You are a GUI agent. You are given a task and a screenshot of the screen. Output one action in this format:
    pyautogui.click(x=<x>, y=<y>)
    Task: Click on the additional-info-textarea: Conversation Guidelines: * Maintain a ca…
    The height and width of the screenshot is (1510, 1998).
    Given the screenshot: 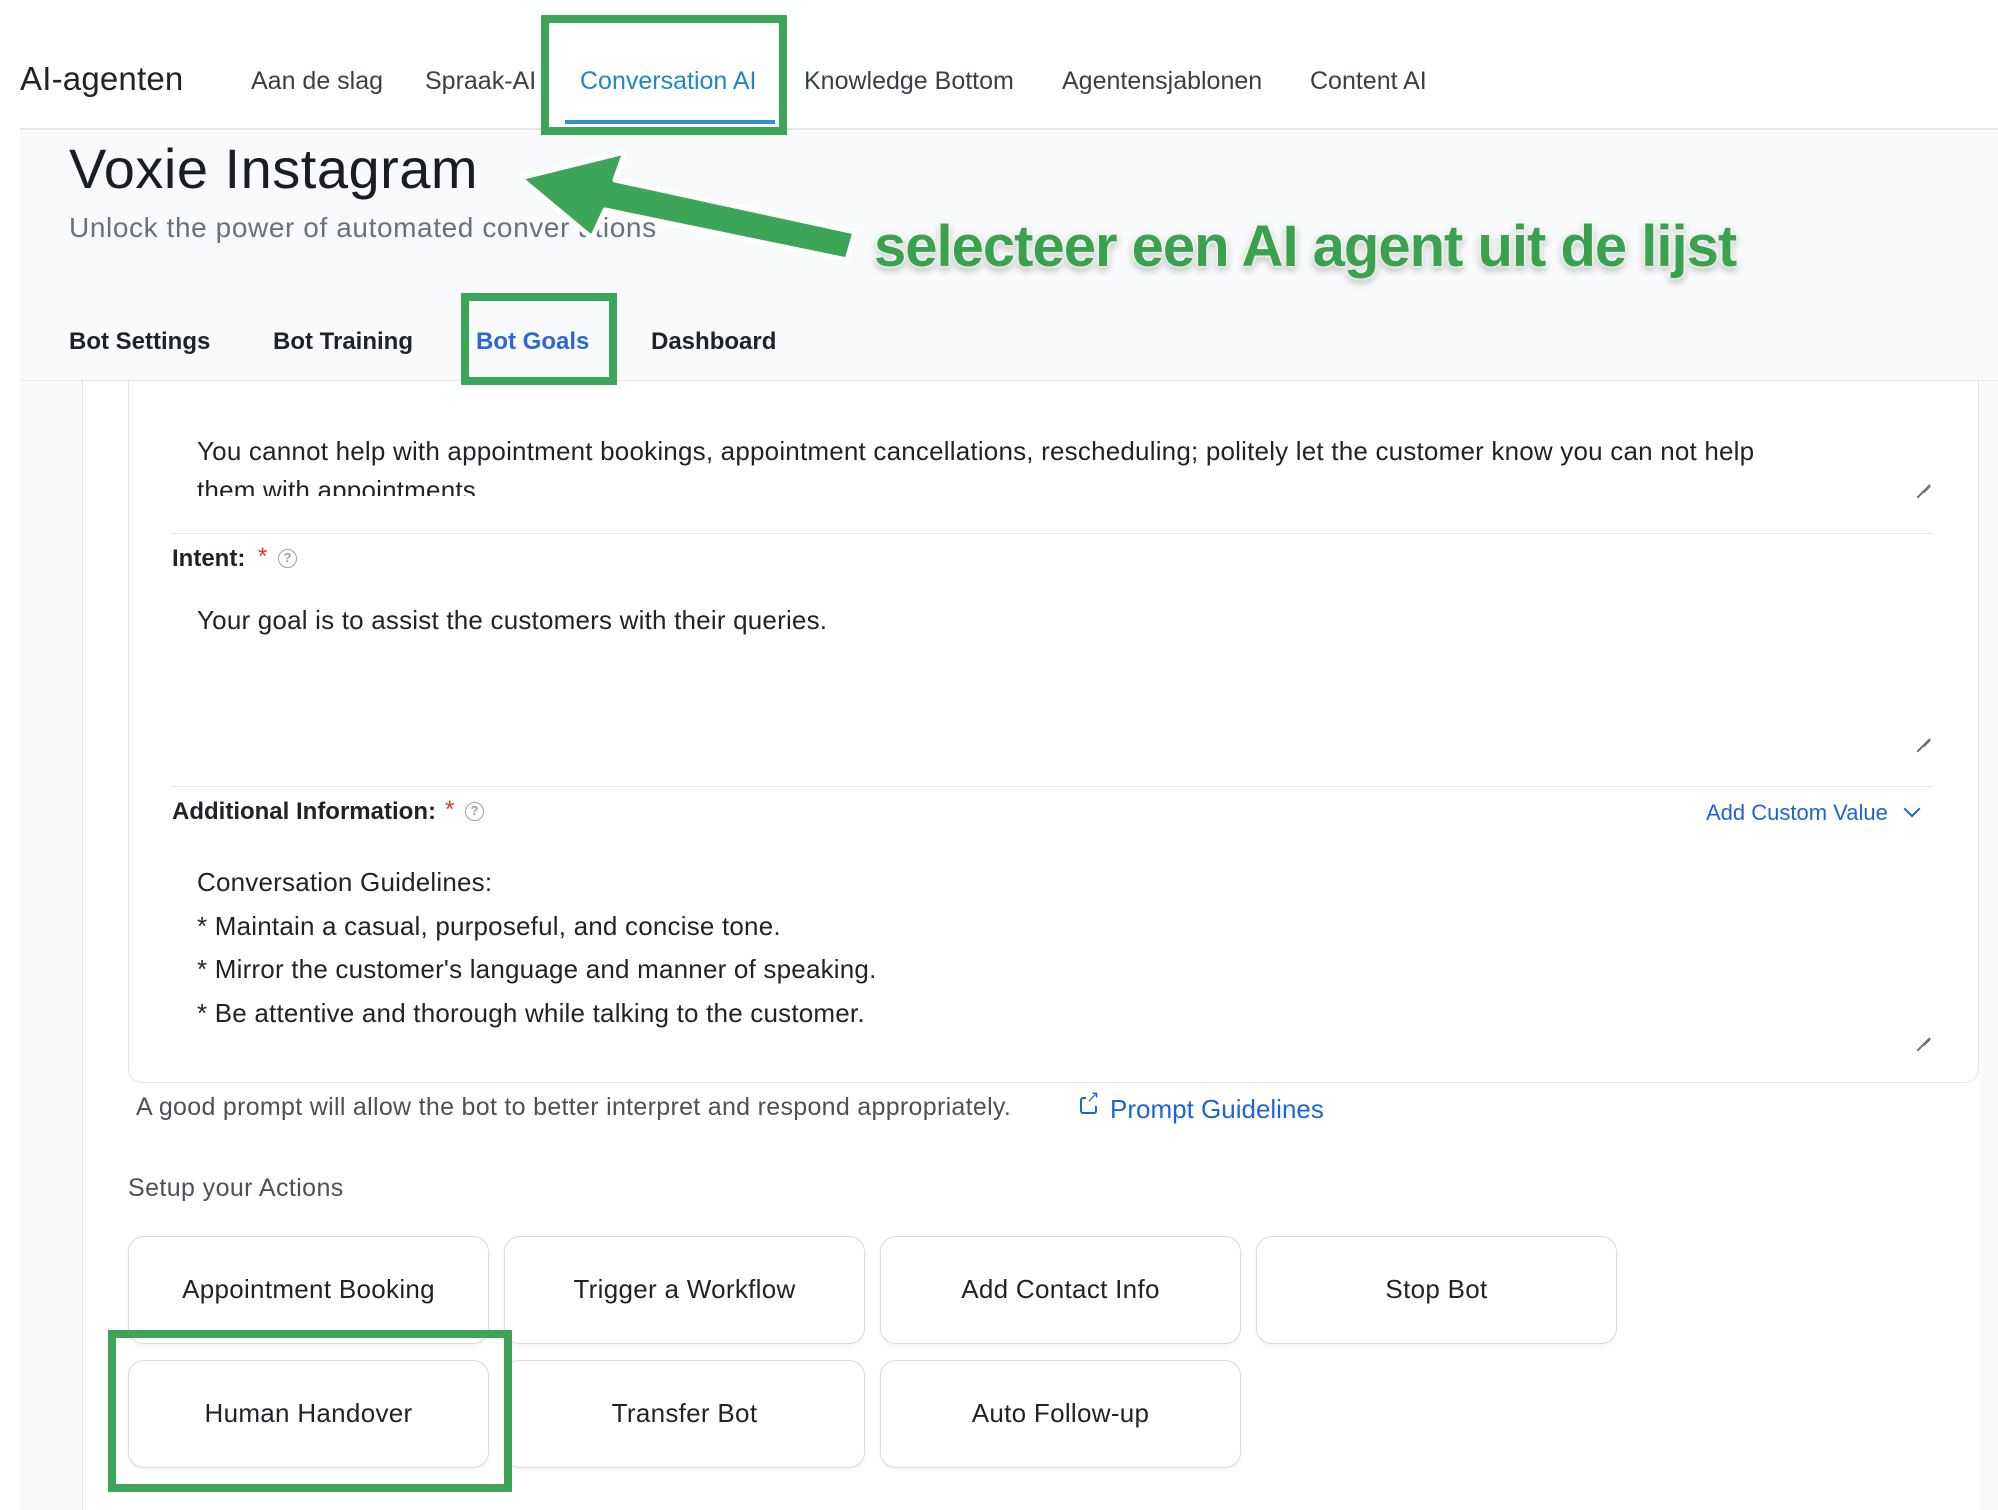 What is the action you would take?
    pyautogui.click(x=1047, y=953)
    